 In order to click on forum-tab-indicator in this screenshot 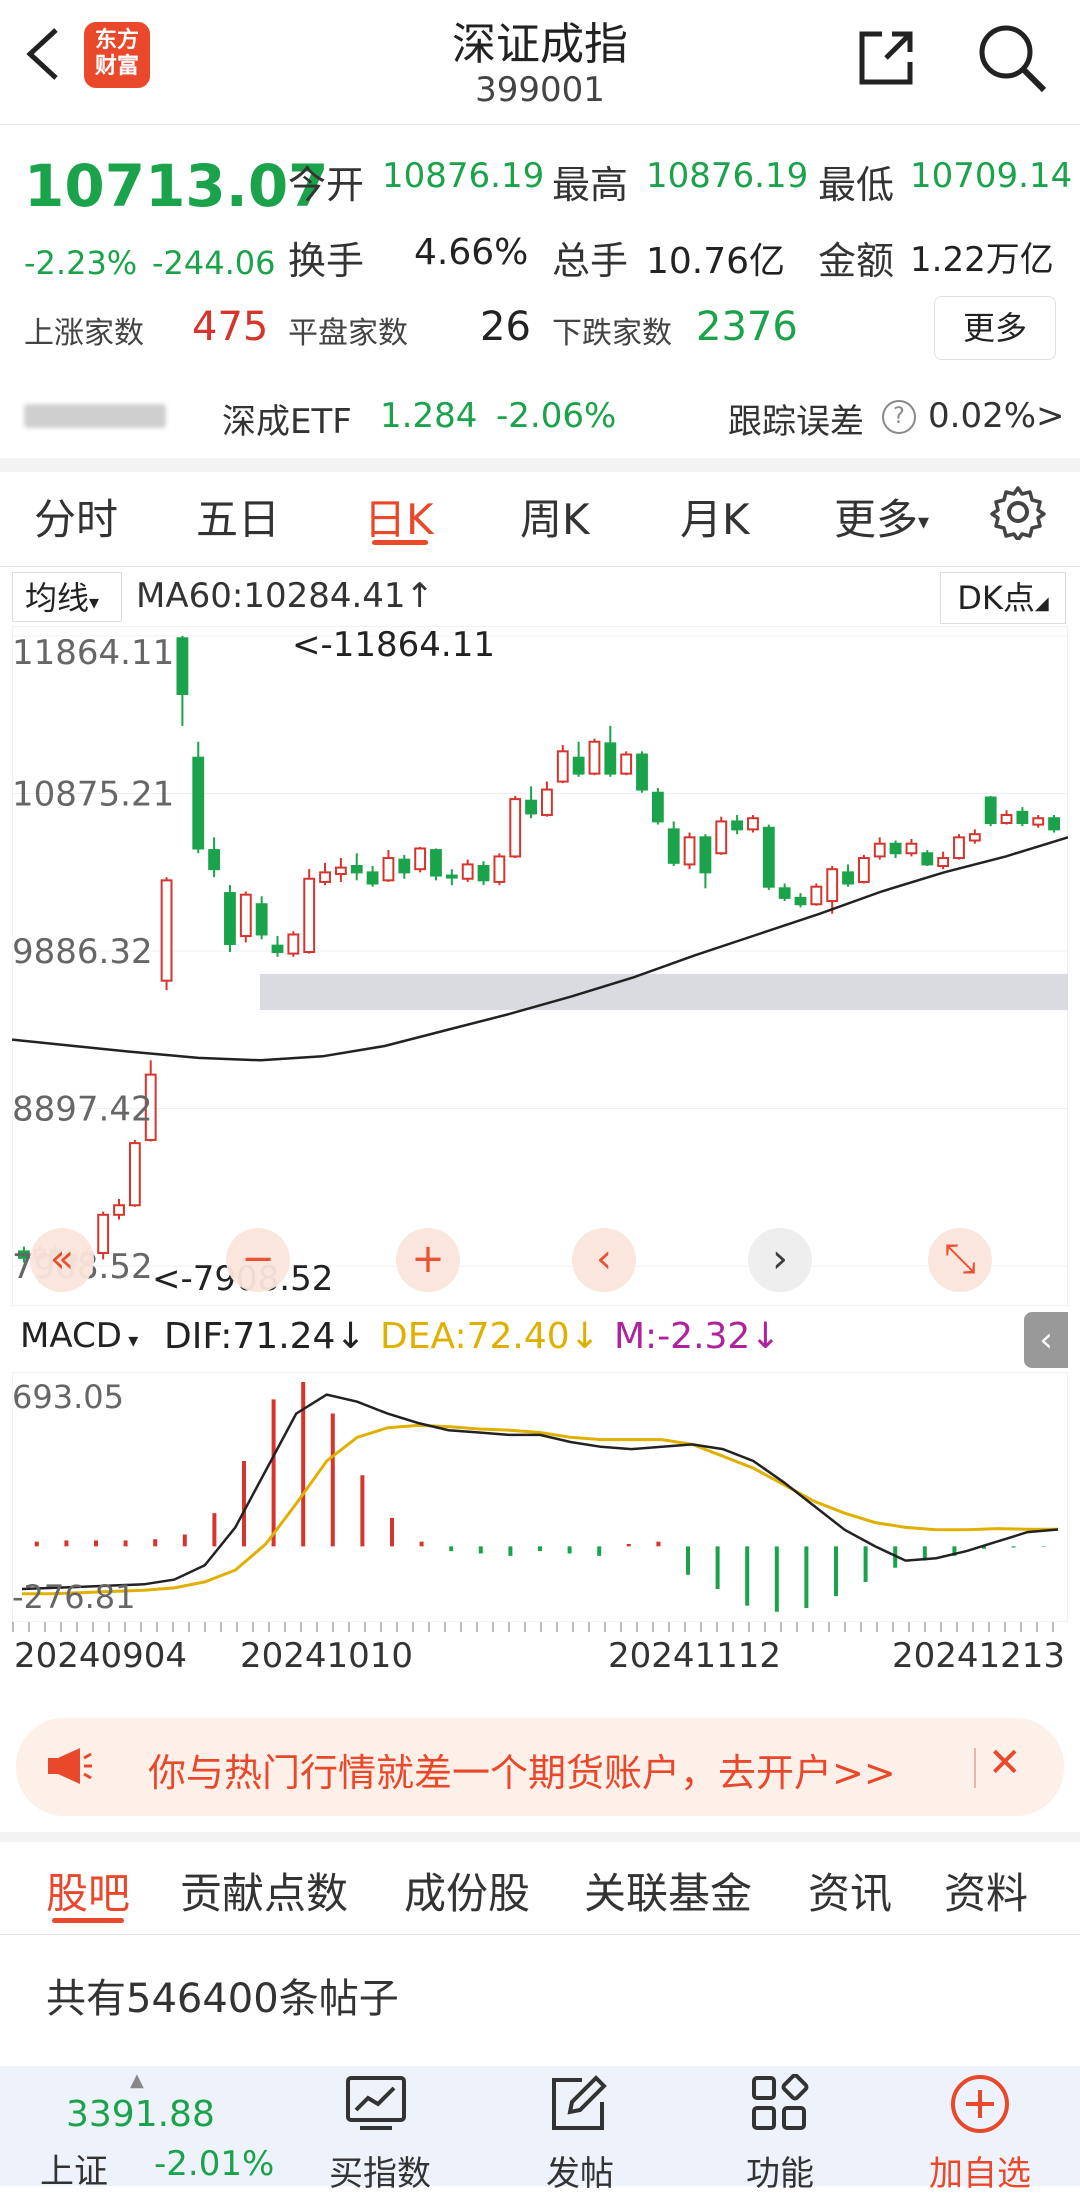, I will do `click(88, 1920)`.